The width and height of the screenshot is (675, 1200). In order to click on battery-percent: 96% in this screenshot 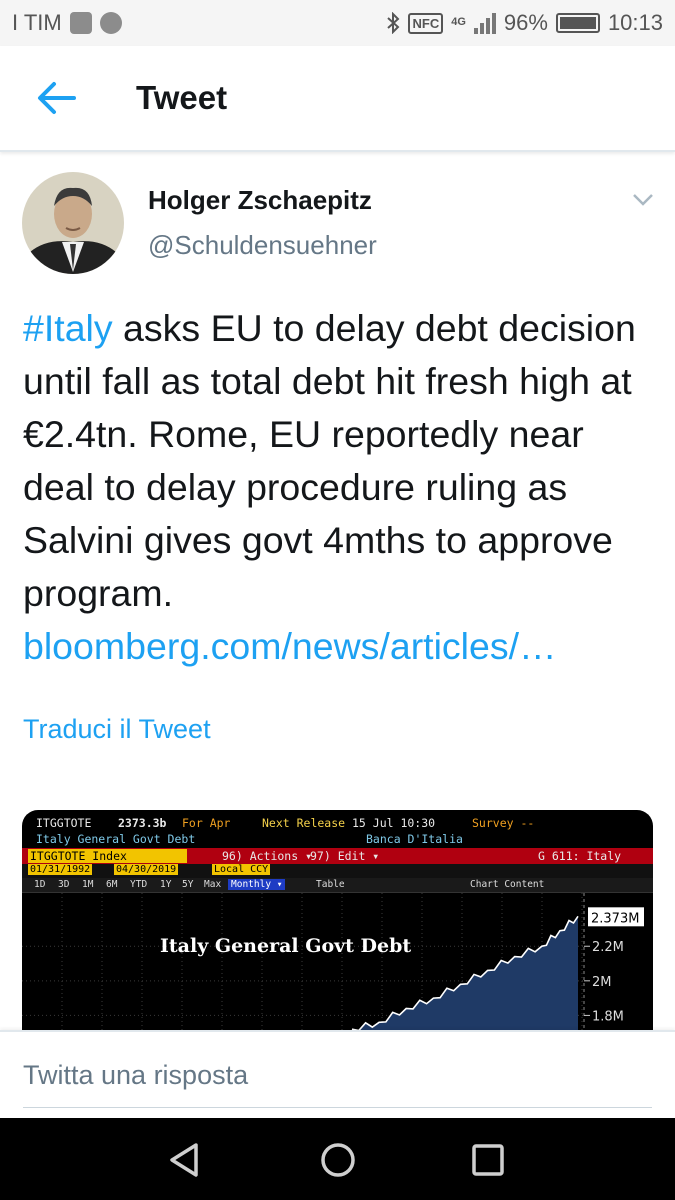, I will do `click(525, 22)`.